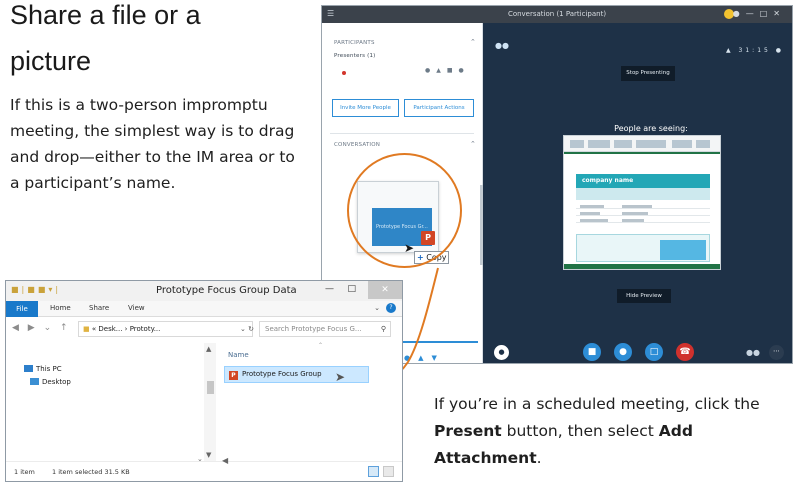 This screenshot has width=794, height=483. Describe the element at coordinates (501, 352) in the screenshot. I see `chat-bubble-icon: ●` at that location.